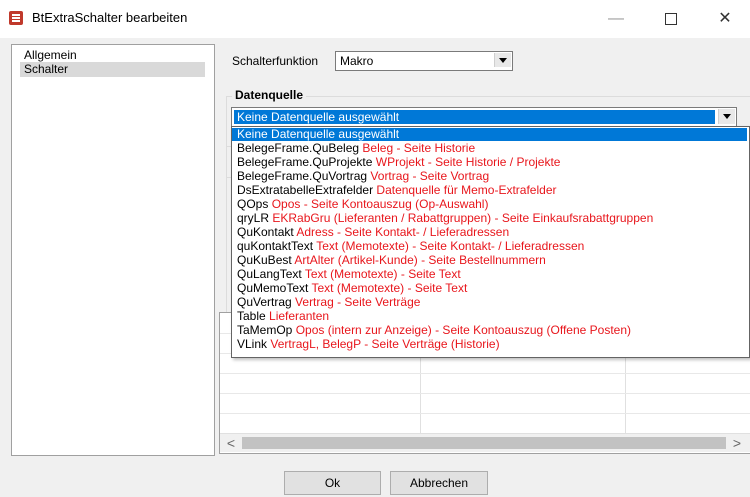 Image resolution: width=750 pixels, height=497 pixels. I want to click on datenquelle-title: Datenquelle, so click(269, 95).